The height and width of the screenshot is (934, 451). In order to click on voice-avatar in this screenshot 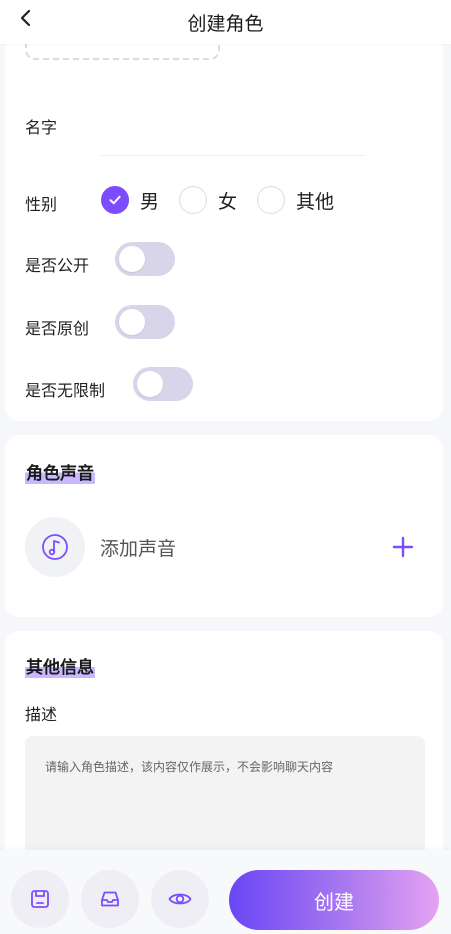, I will do `click(55, 547)`.